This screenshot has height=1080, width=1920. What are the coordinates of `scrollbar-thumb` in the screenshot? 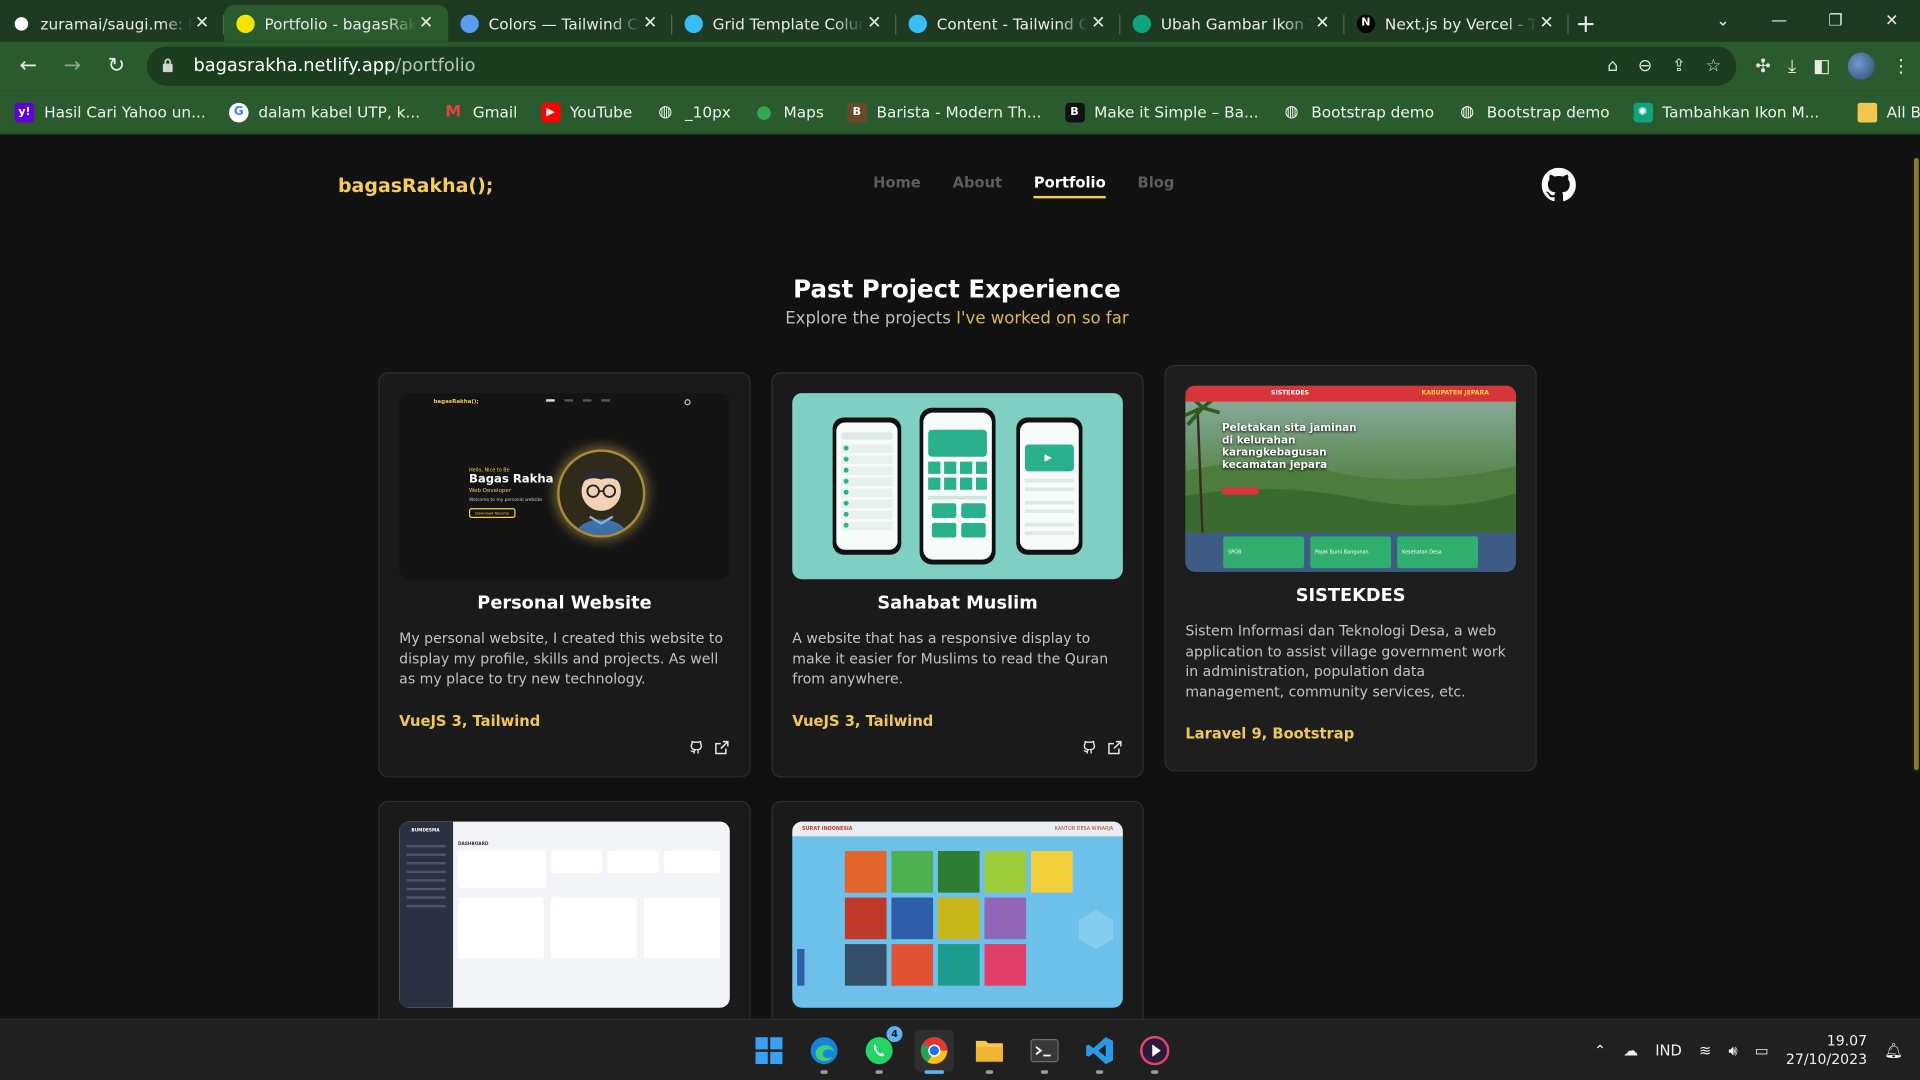 It's located at (1916, 464).